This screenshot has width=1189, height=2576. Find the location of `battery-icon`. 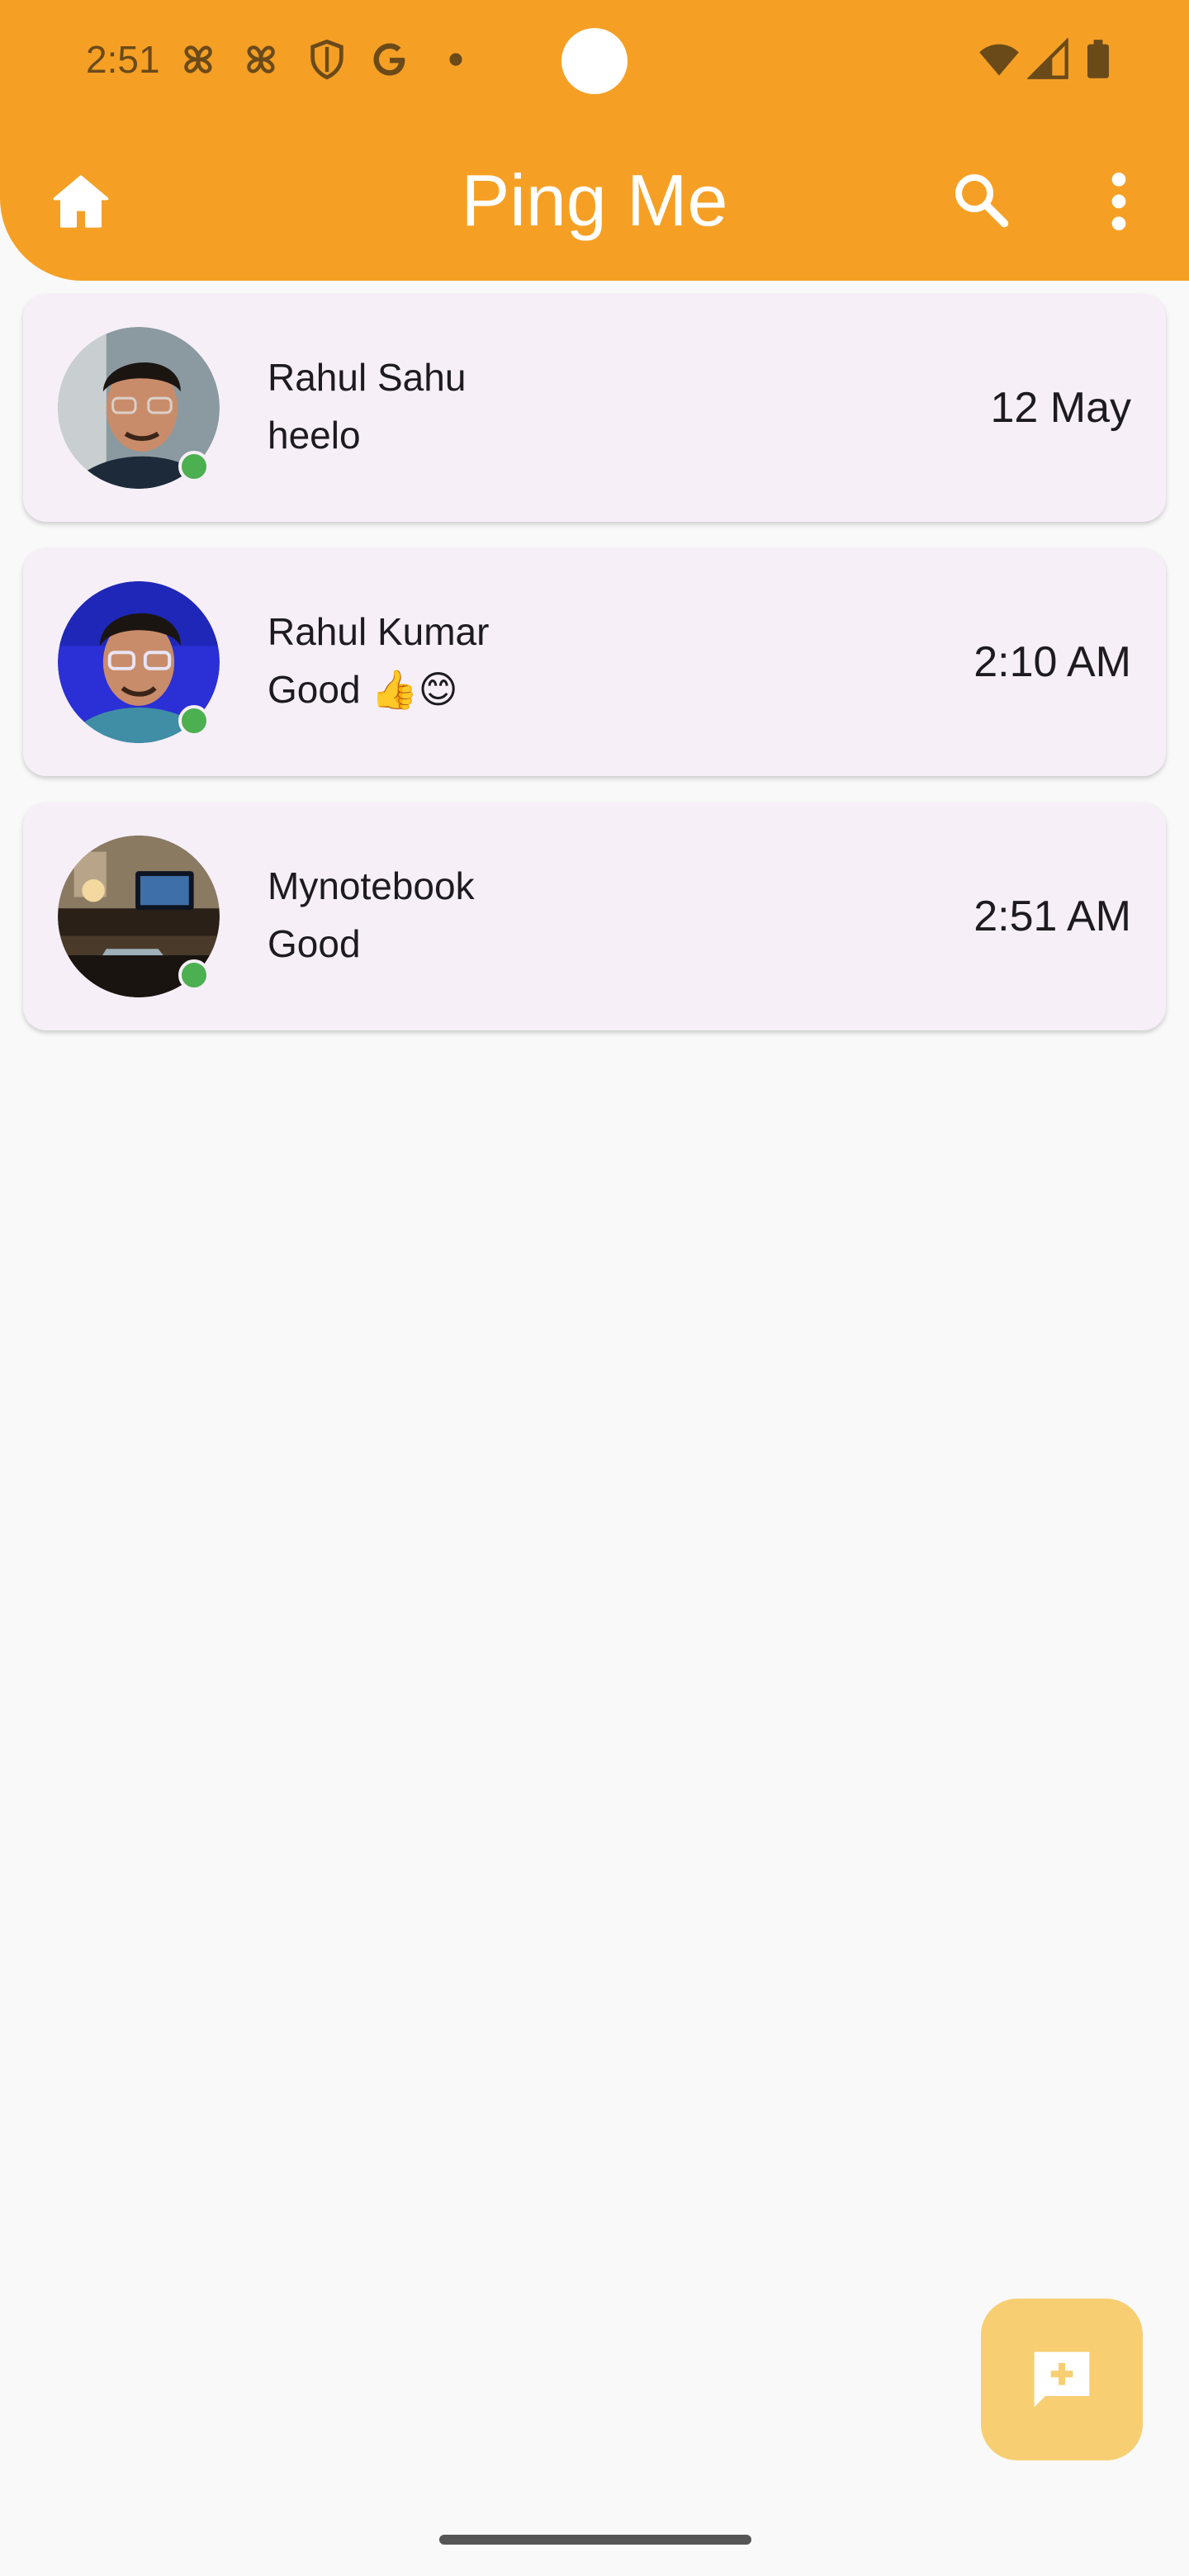

battery-icon is located at coordinates (1098, 59).